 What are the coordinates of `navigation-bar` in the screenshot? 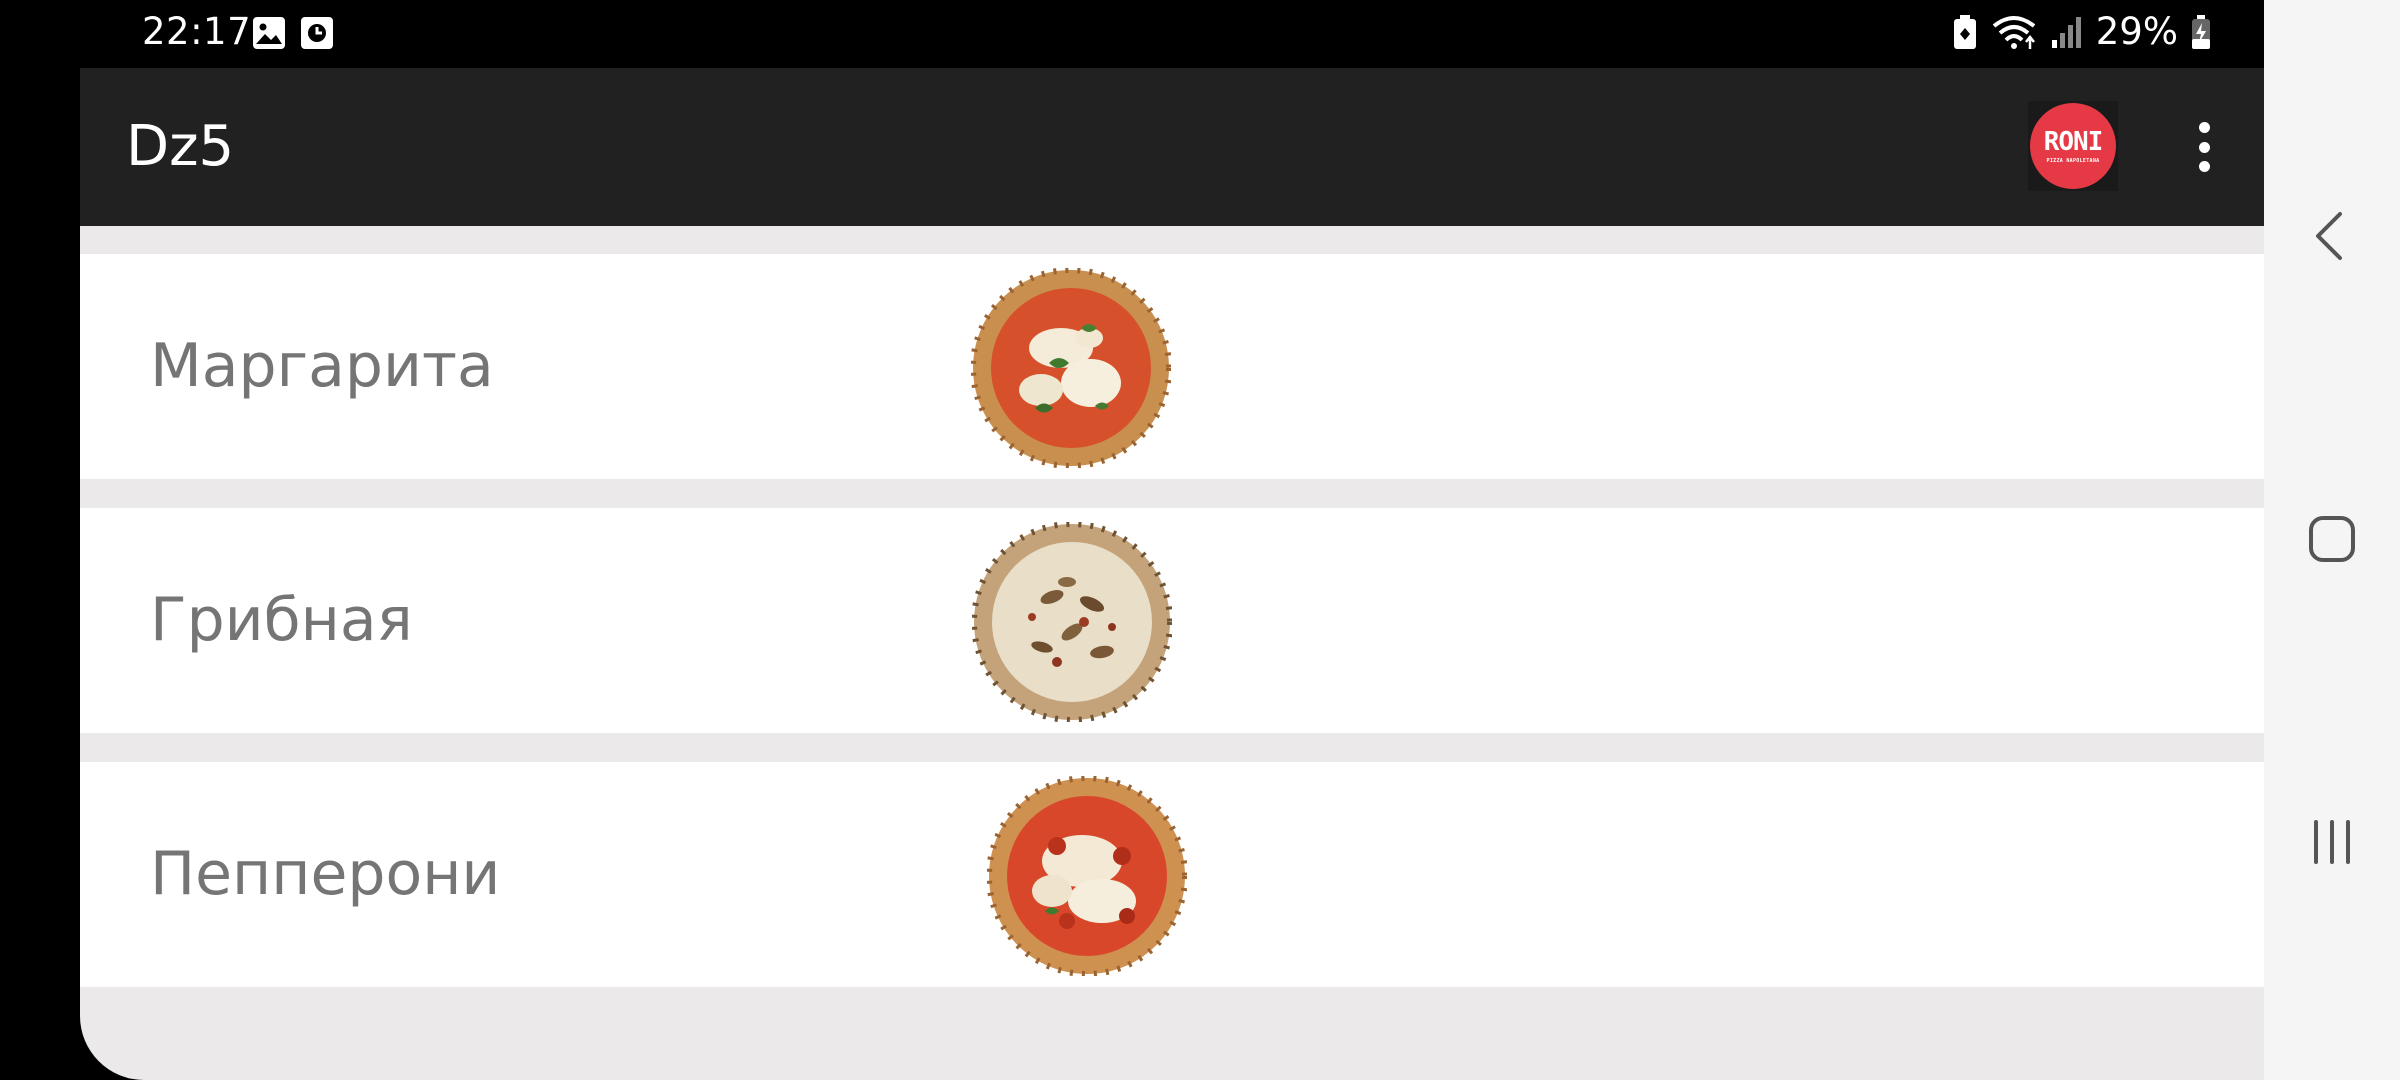 It's located at (2332, 540).